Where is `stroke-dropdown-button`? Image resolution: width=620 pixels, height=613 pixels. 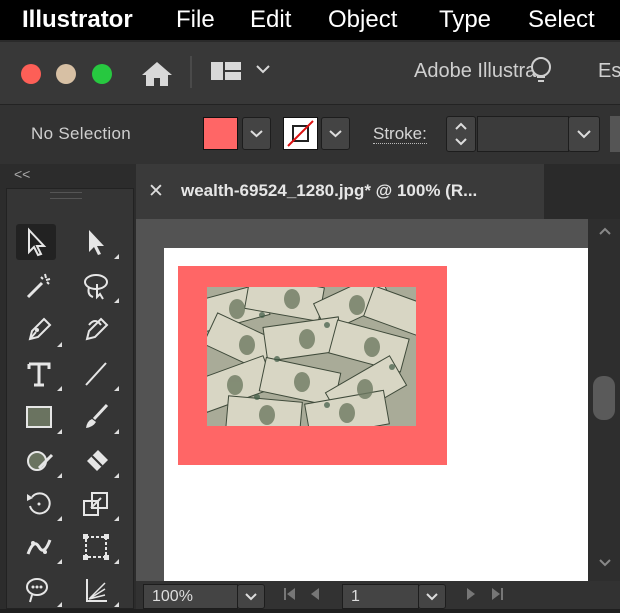 stroke-dropdown-button is located at coordinates (335, 133).